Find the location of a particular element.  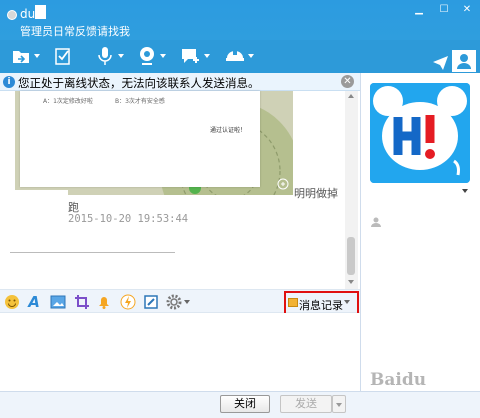

video-call-button is located at coordinates (150, 56).